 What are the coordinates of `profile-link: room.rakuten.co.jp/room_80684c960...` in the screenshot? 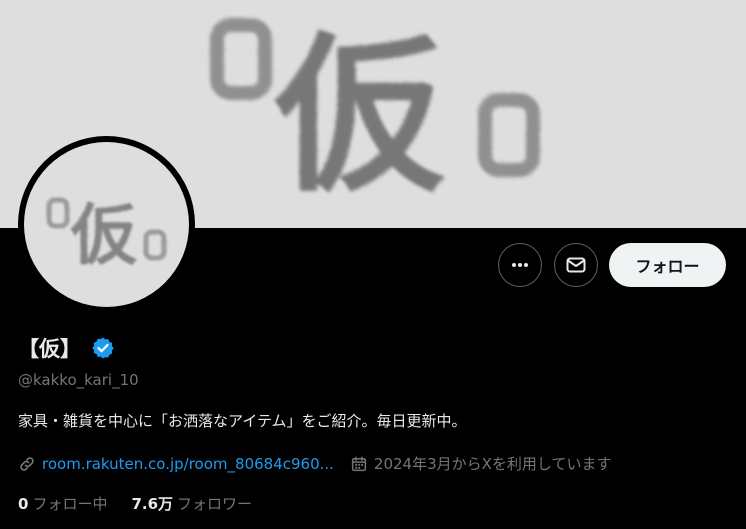 It's located at (188, 464).